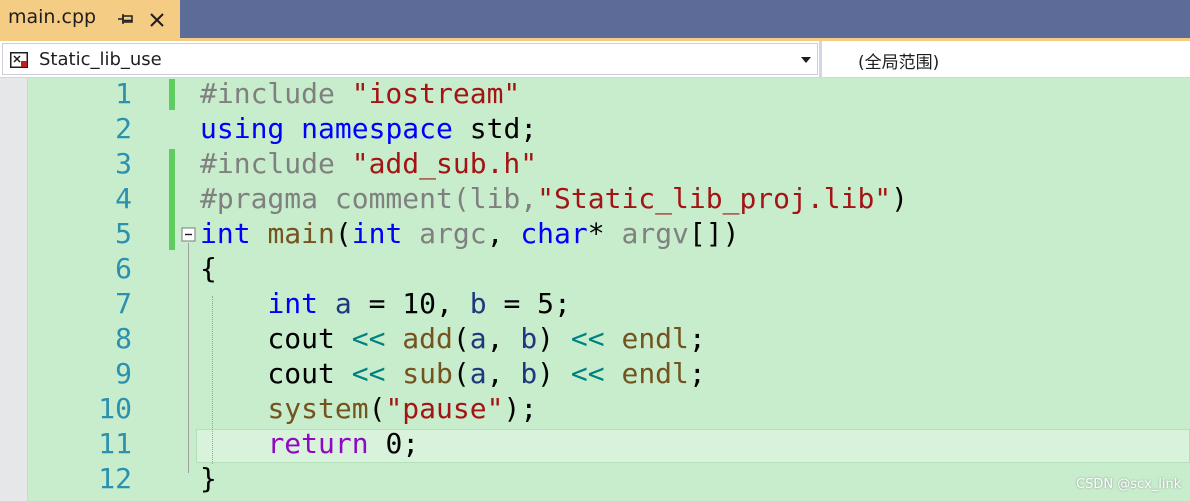  I want to click on code-token: return, so click(318, 443).